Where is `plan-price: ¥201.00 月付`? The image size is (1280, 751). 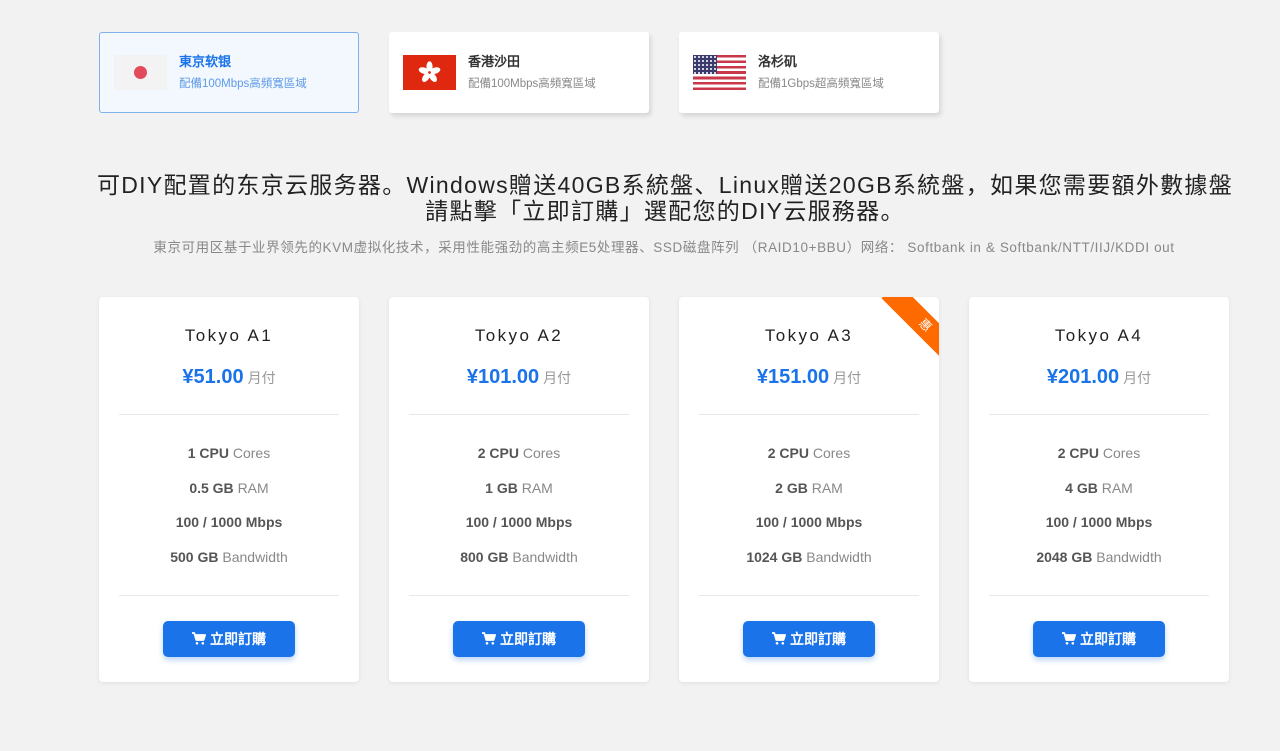 plan-price: ¥201.00 月付 is located at coordinates (1099, 377).